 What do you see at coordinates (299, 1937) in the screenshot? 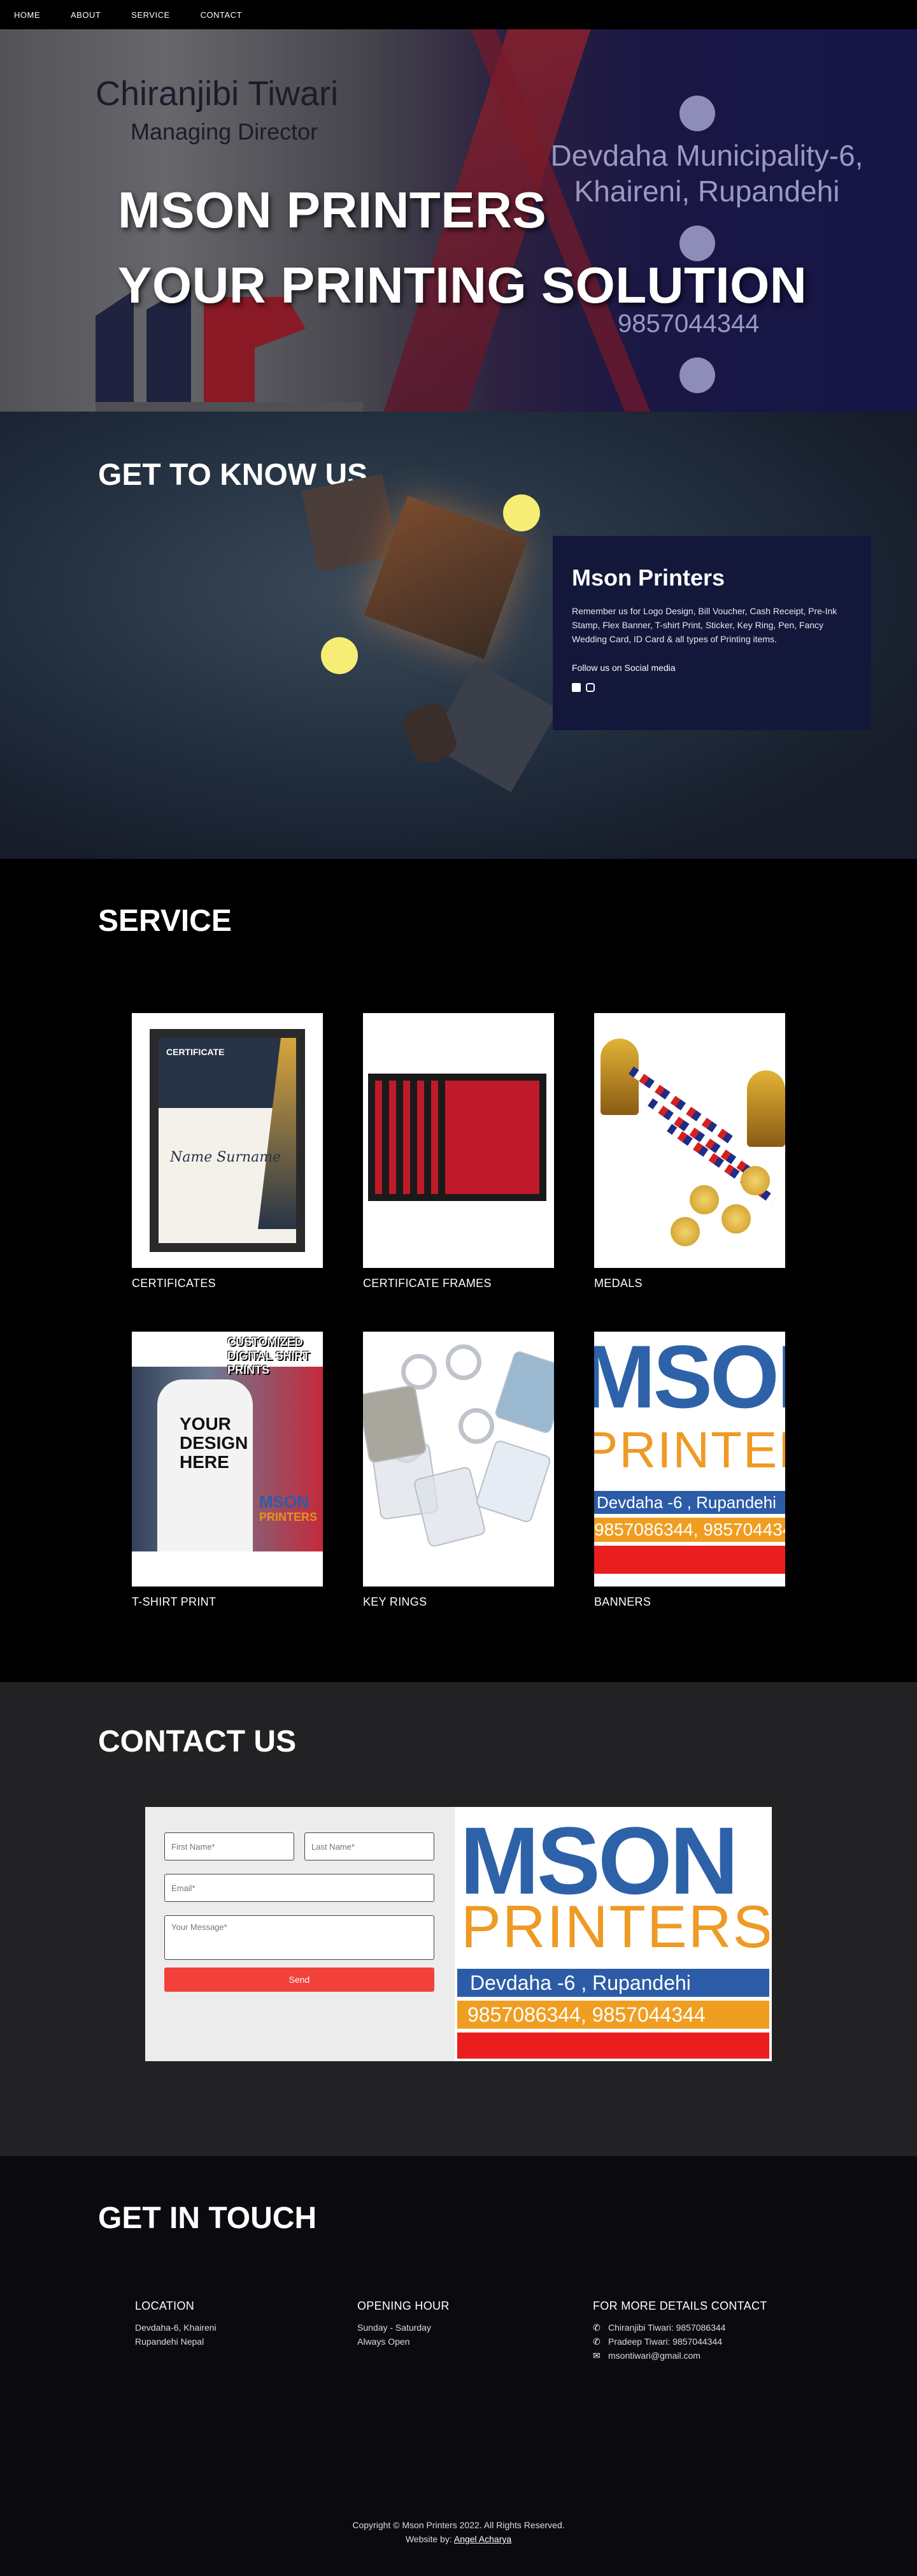
I see `message-field` at bounding box center [299, 1937].